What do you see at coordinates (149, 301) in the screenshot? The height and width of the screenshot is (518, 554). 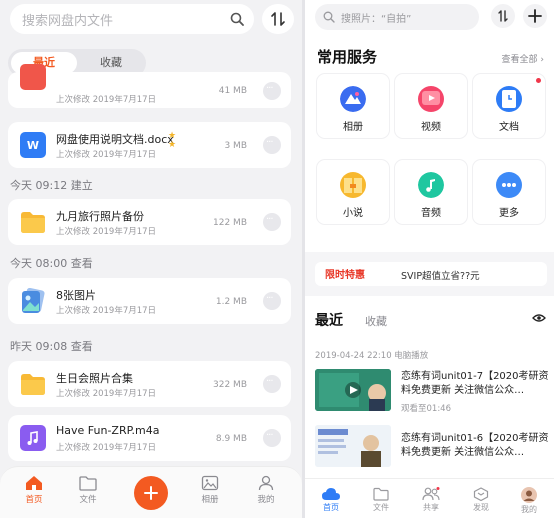 I see `file-card-images: 8张图片 上次修改 2019年7月17日 1.2 MB` at bounding box center [149, 301].